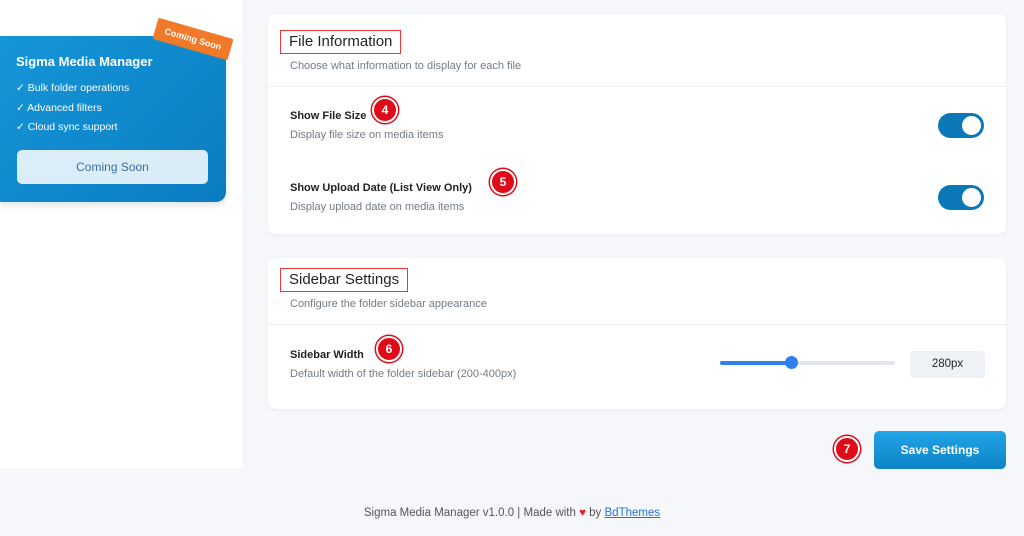 The image size is (1024, 536). I want to click on slider-thumb, so click(791, 362).